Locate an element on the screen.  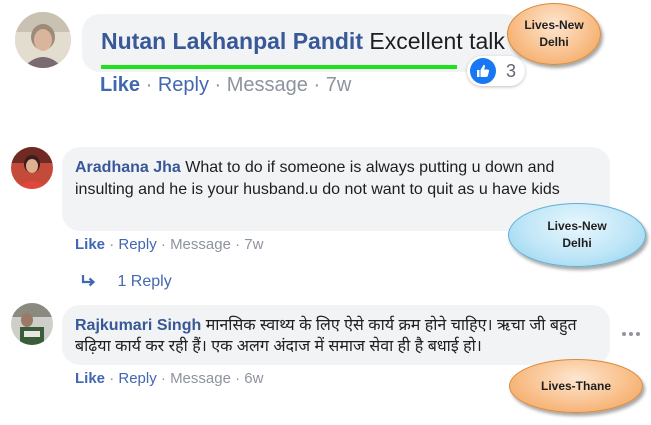
thumbs-up-icon is located at coordinates (483, 71).